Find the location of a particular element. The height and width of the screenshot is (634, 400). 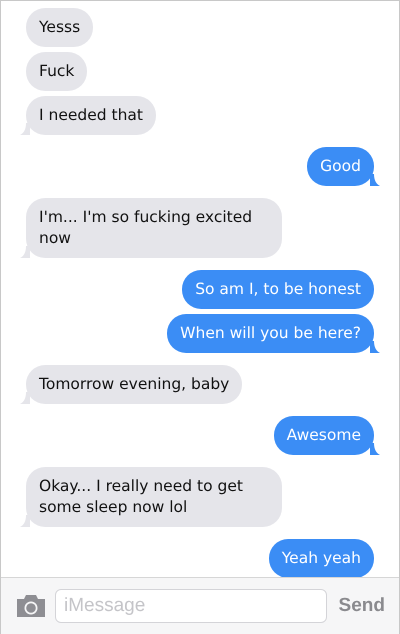

send-button: Send is located at coordinates (359, 606).